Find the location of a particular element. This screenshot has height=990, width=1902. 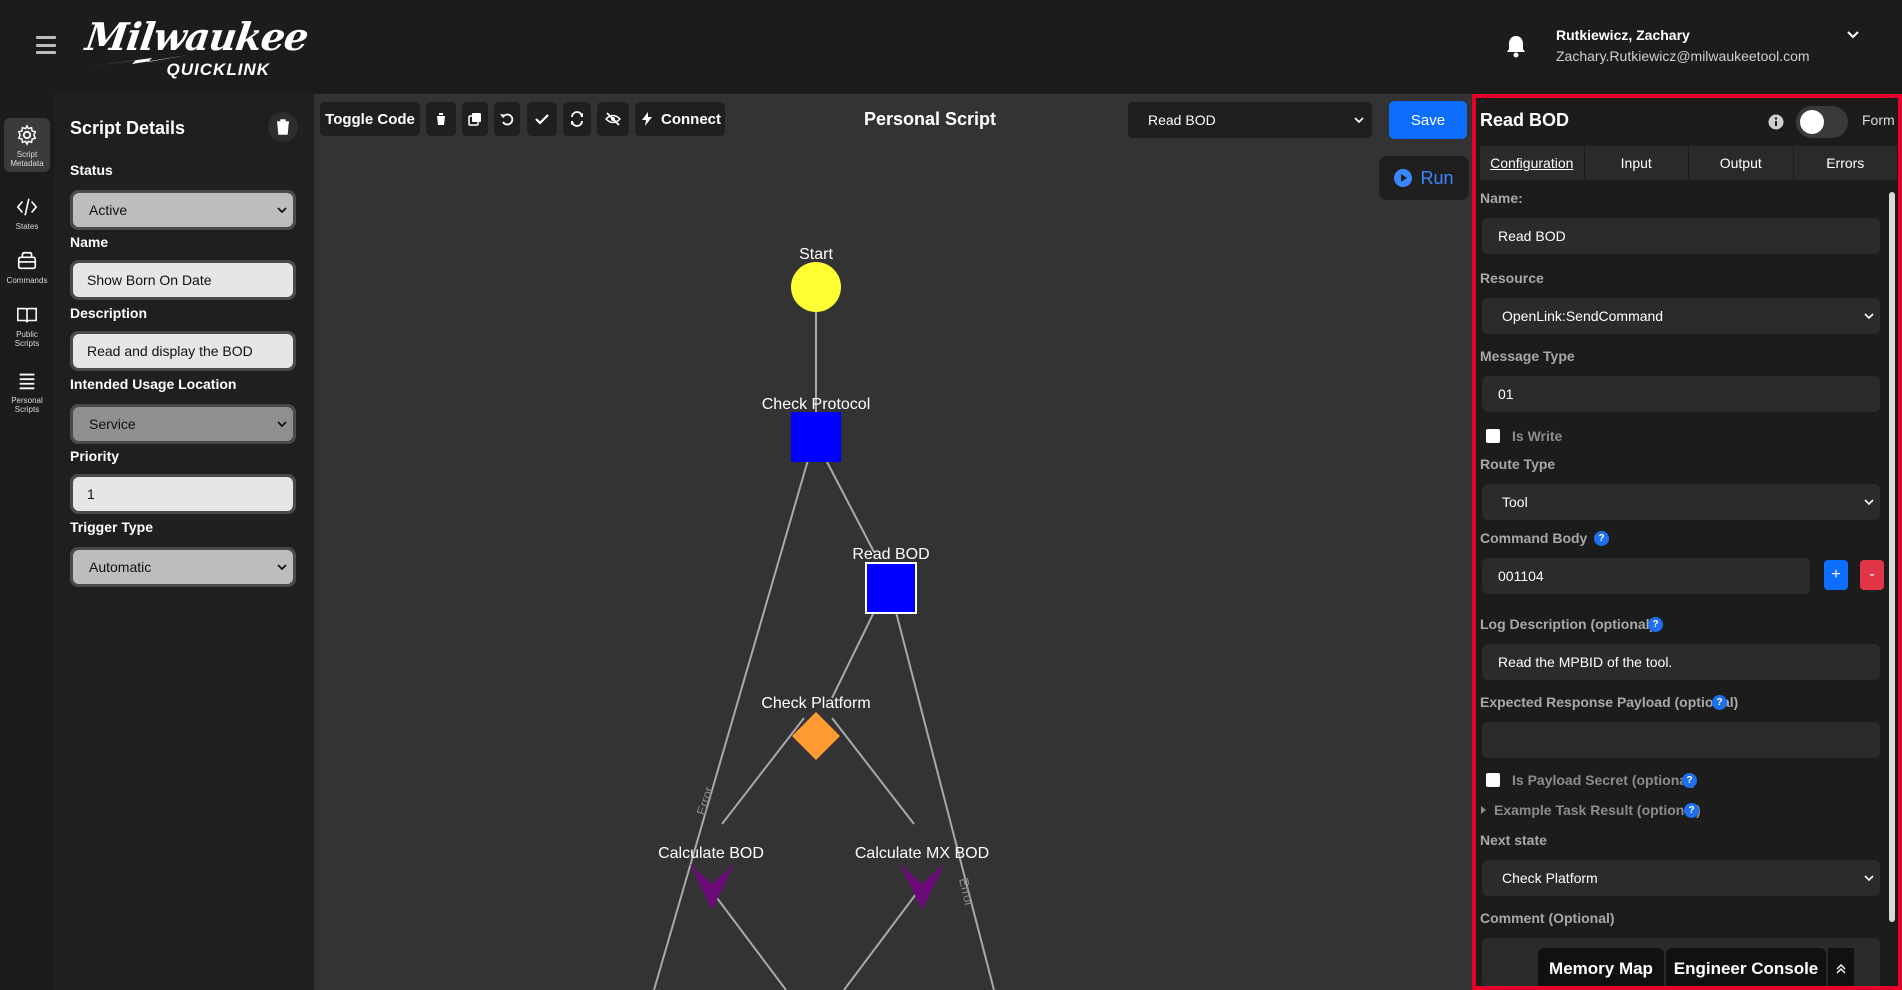

calculate-bod-node is located at coordinates (712, 887).